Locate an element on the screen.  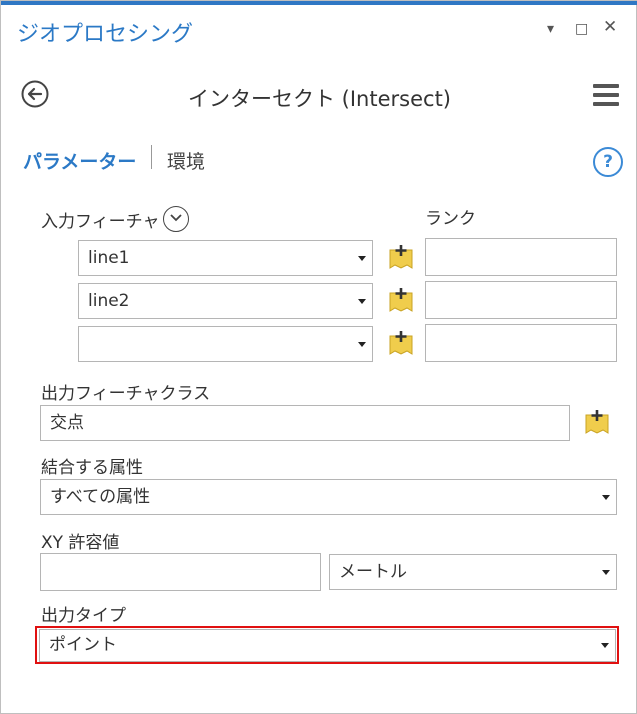
output-feature-class-label: 出力フィーチャクラス is located at coordinates (126, 394).